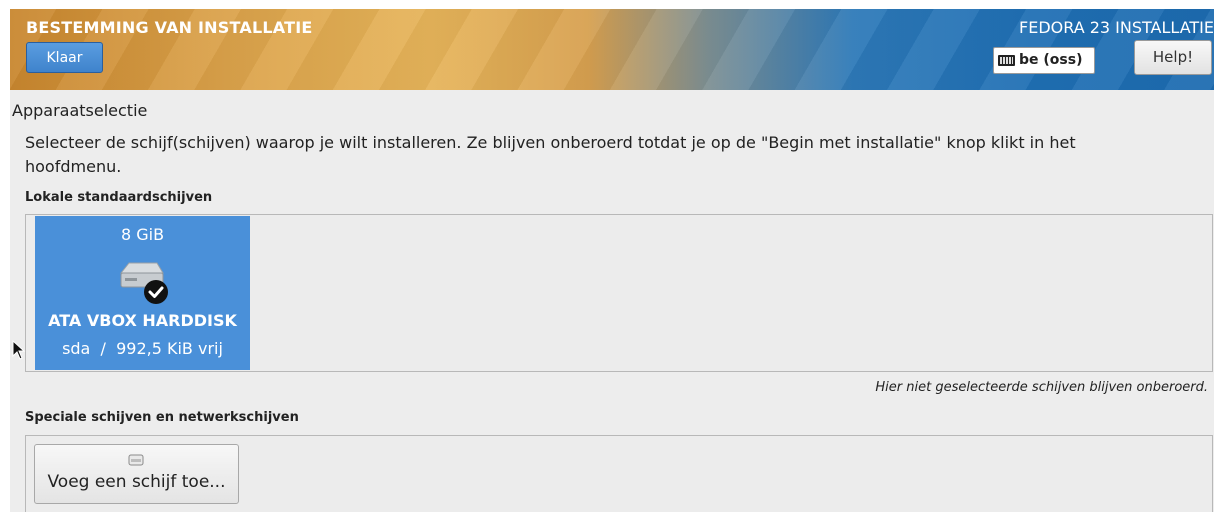 Image resolution: width=1216 pixels, height=512 pixels. What do you see at coordinates (169, 27) in the screenshot?
I see `spoke-title: BESTEMMING VAN INSTALLATIE` at bounding box center [169, 27].